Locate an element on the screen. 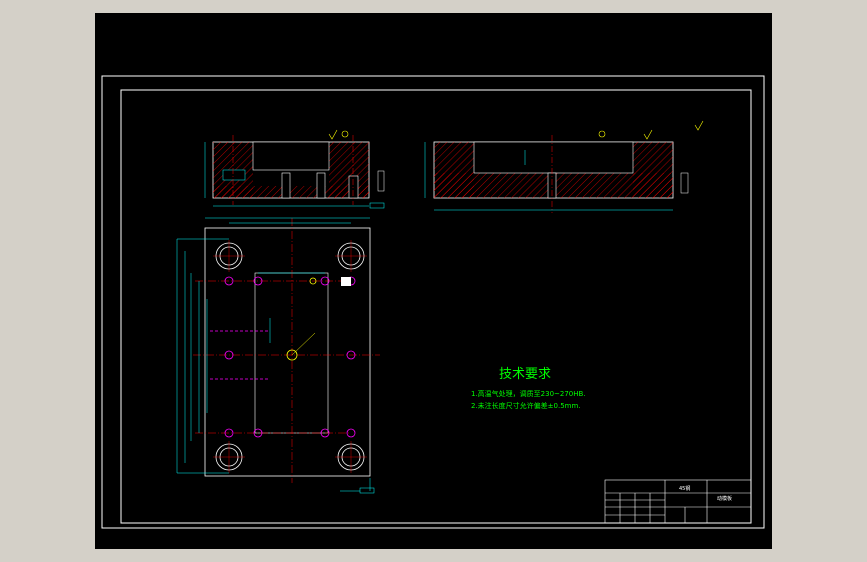 Image resolution: width=867 pixels, height=562 pixels. tech-requirement-item: 2.未注长度尺寸允许偏差±0.5mm. is located at coordinates (526, 406).